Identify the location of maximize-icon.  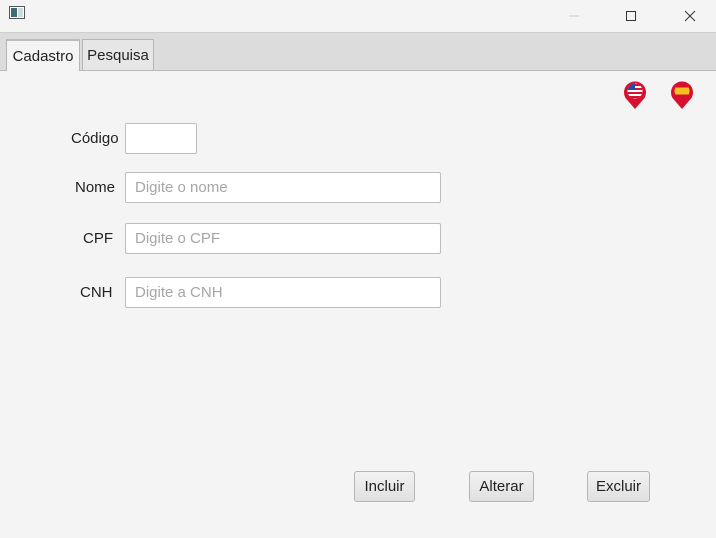
(631, 16).